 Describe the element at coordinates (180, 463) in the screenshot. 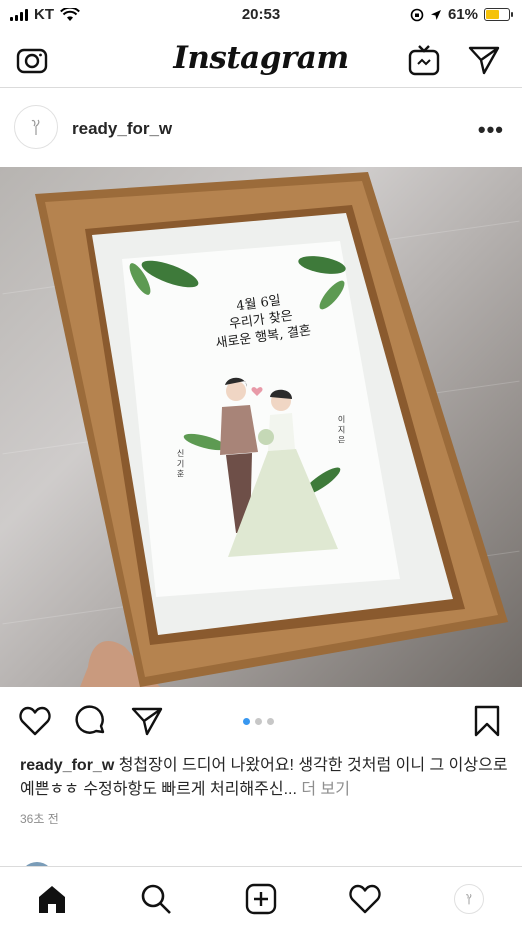

I see `groom-name: 신 기 훈` at that location.